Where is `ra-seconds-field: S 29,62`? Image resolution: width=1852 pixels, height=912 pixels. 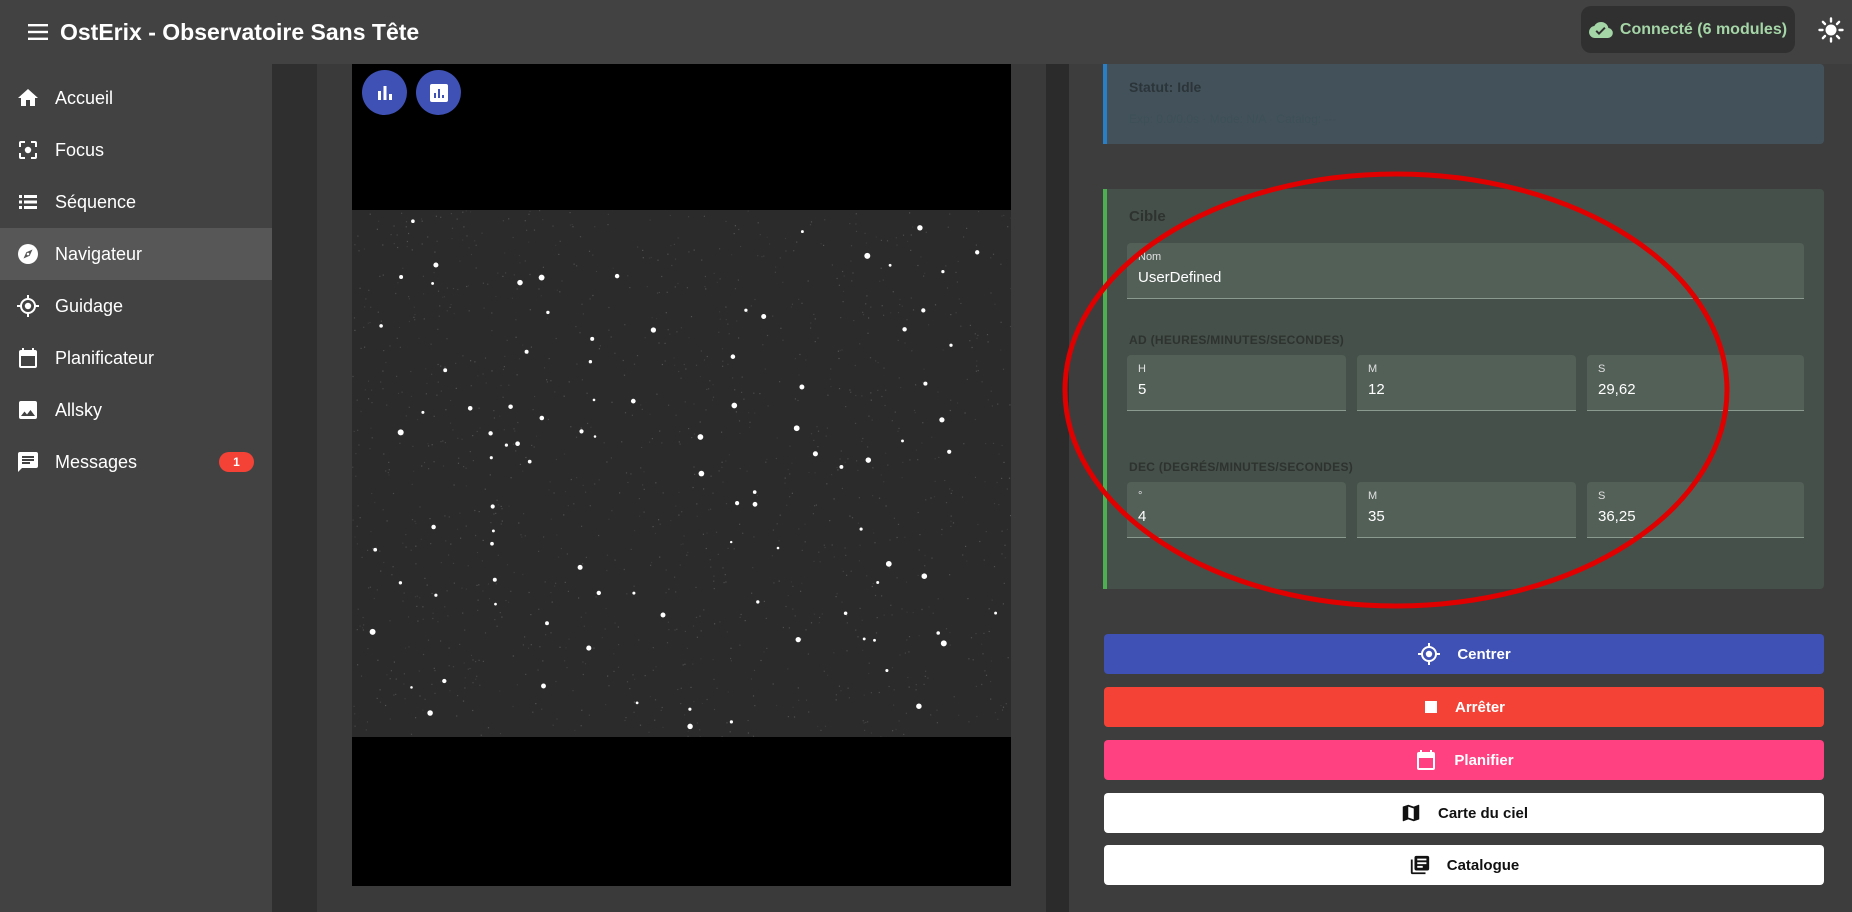
ra-seconds-field: S 29,62 is located at coordinates (1695, 383).